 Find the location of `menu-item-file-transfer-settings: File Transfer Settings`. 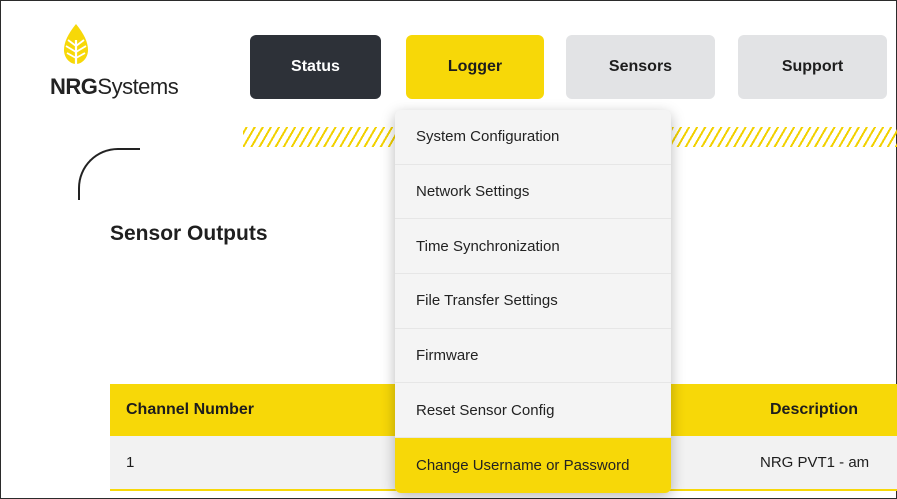

menu-item-file-transfer-settings: File Transfer Settings is located at coordinates (533, 301).